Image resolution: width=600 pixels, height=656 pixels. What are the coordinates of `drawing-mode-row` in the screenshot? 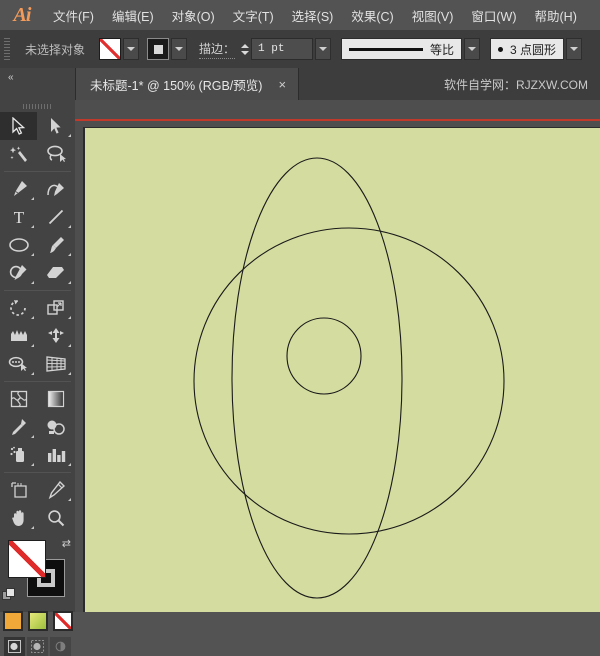 It's located at (37, 646).